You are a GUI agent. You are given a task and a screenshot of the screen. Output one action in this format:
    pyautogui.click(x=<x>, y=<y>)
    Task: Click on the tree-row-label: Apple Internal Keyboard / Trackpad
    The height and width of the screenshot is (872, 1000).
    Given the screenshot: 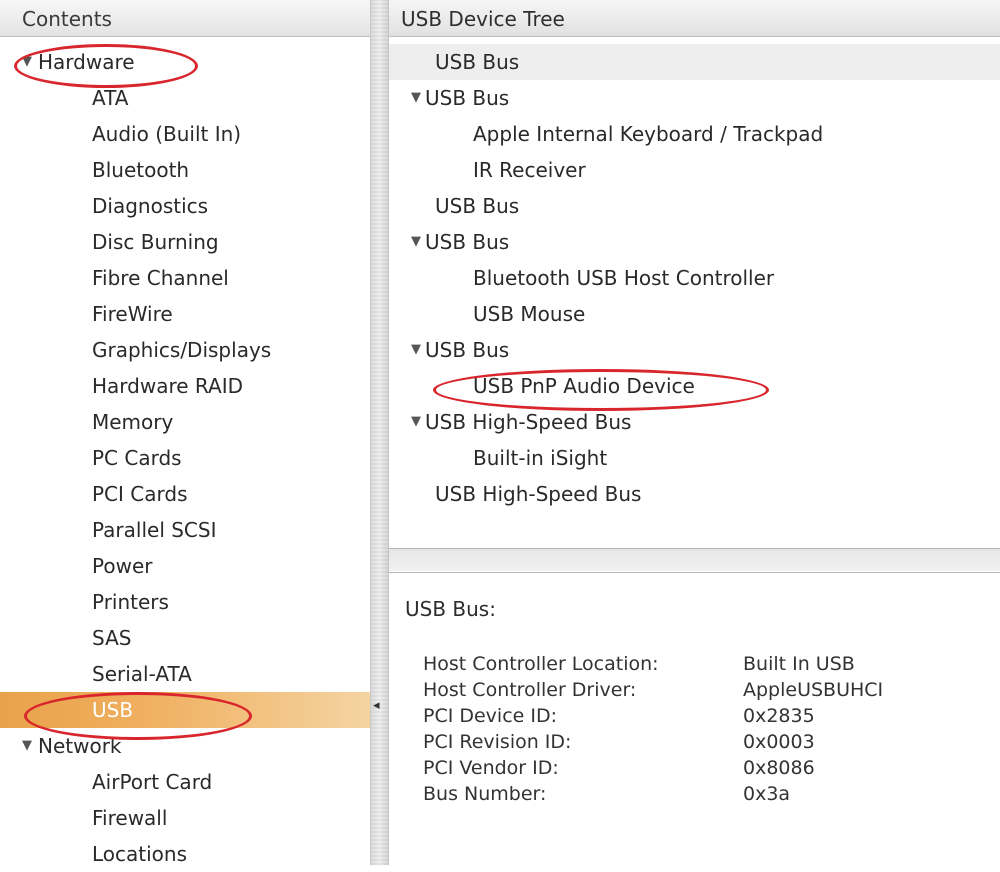 What is the action you would take?
    pyautogui.click(x=648, y=134)
    